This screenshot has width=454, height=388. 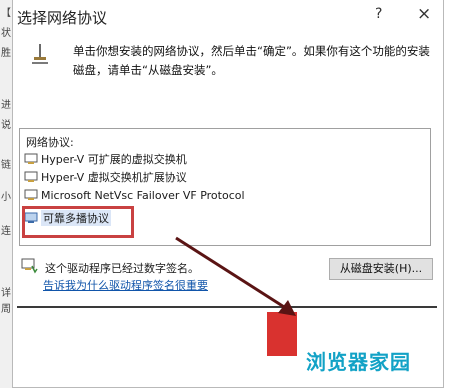 I want to click on protocol-icon, so click(x=31, y=217).